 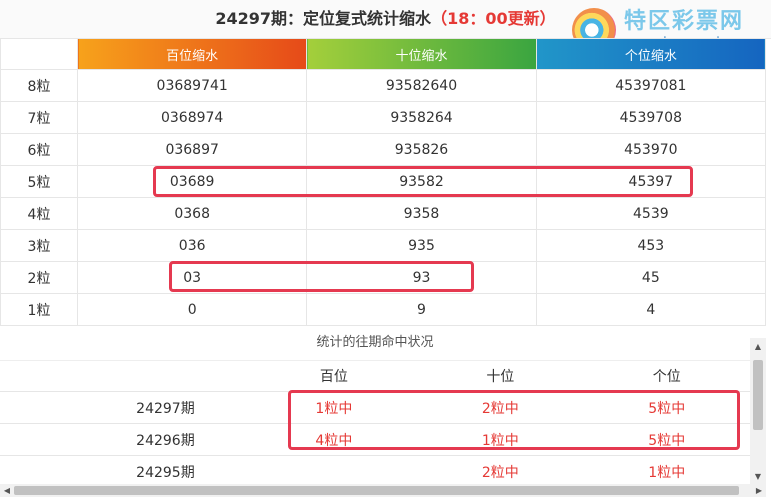 I want to click on row-label: 4粒, so click(x=39, y=213).